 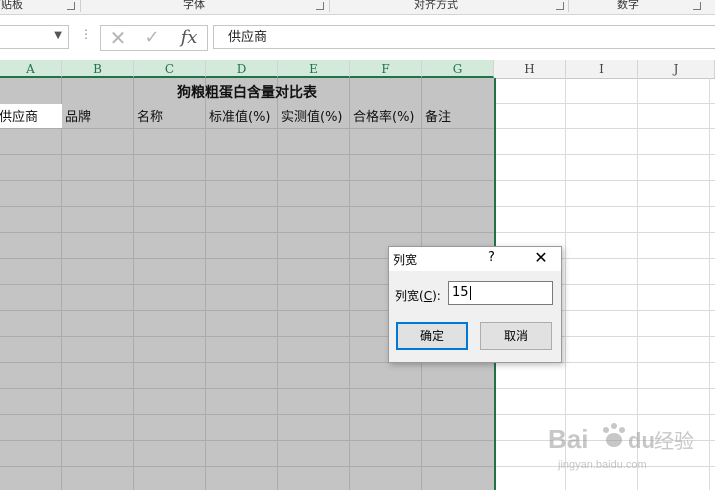 I want to click on column-header-h: H, so click(x=530, y=69).